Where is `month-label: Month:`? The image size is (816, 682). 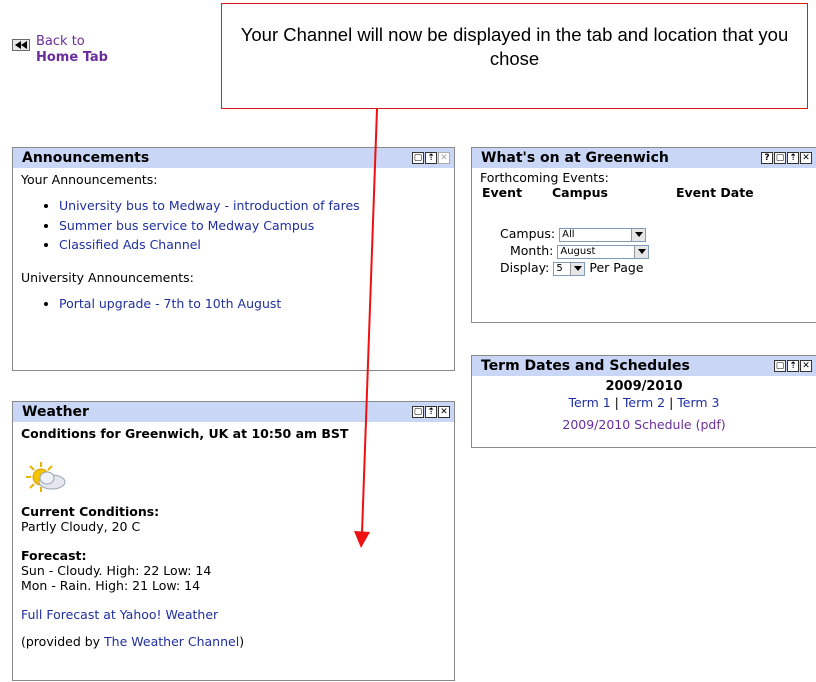
month-label: Month: is located at coordinates (532, 250).